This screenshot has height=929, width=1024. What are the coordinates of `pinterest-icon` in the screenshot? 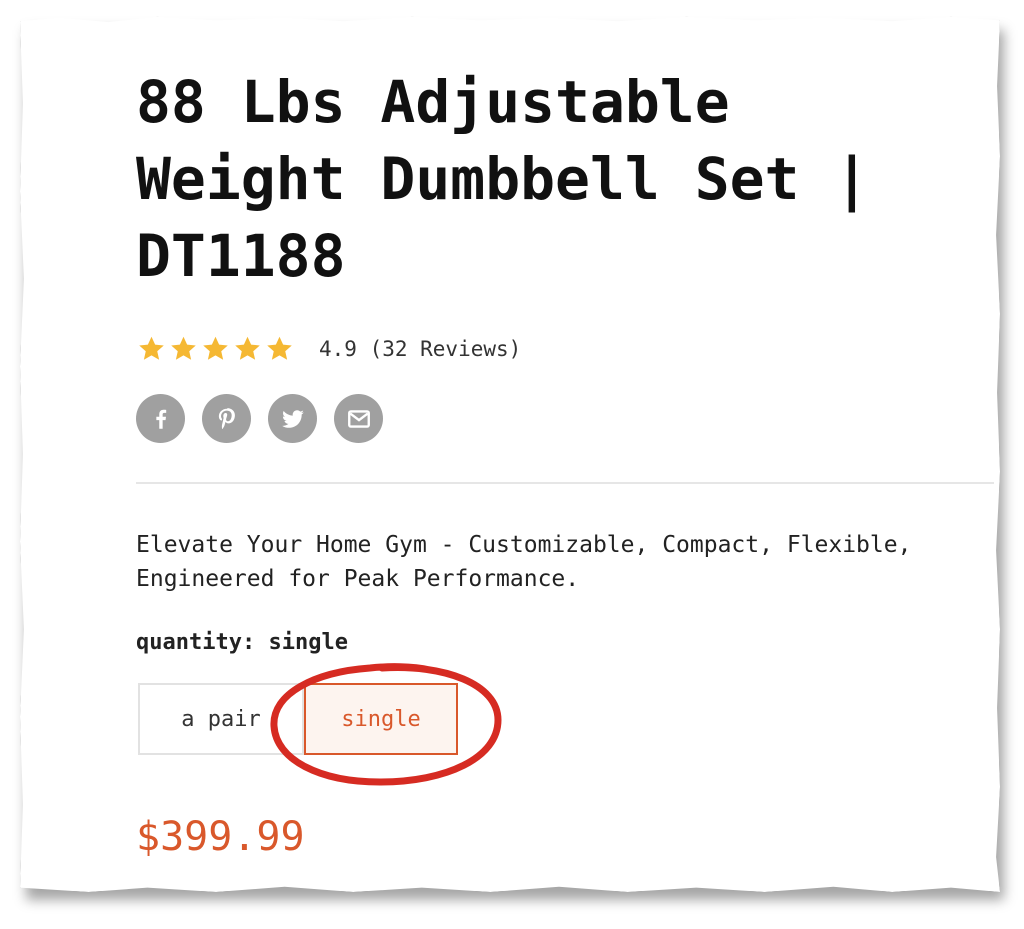 It's located at (226, 418).